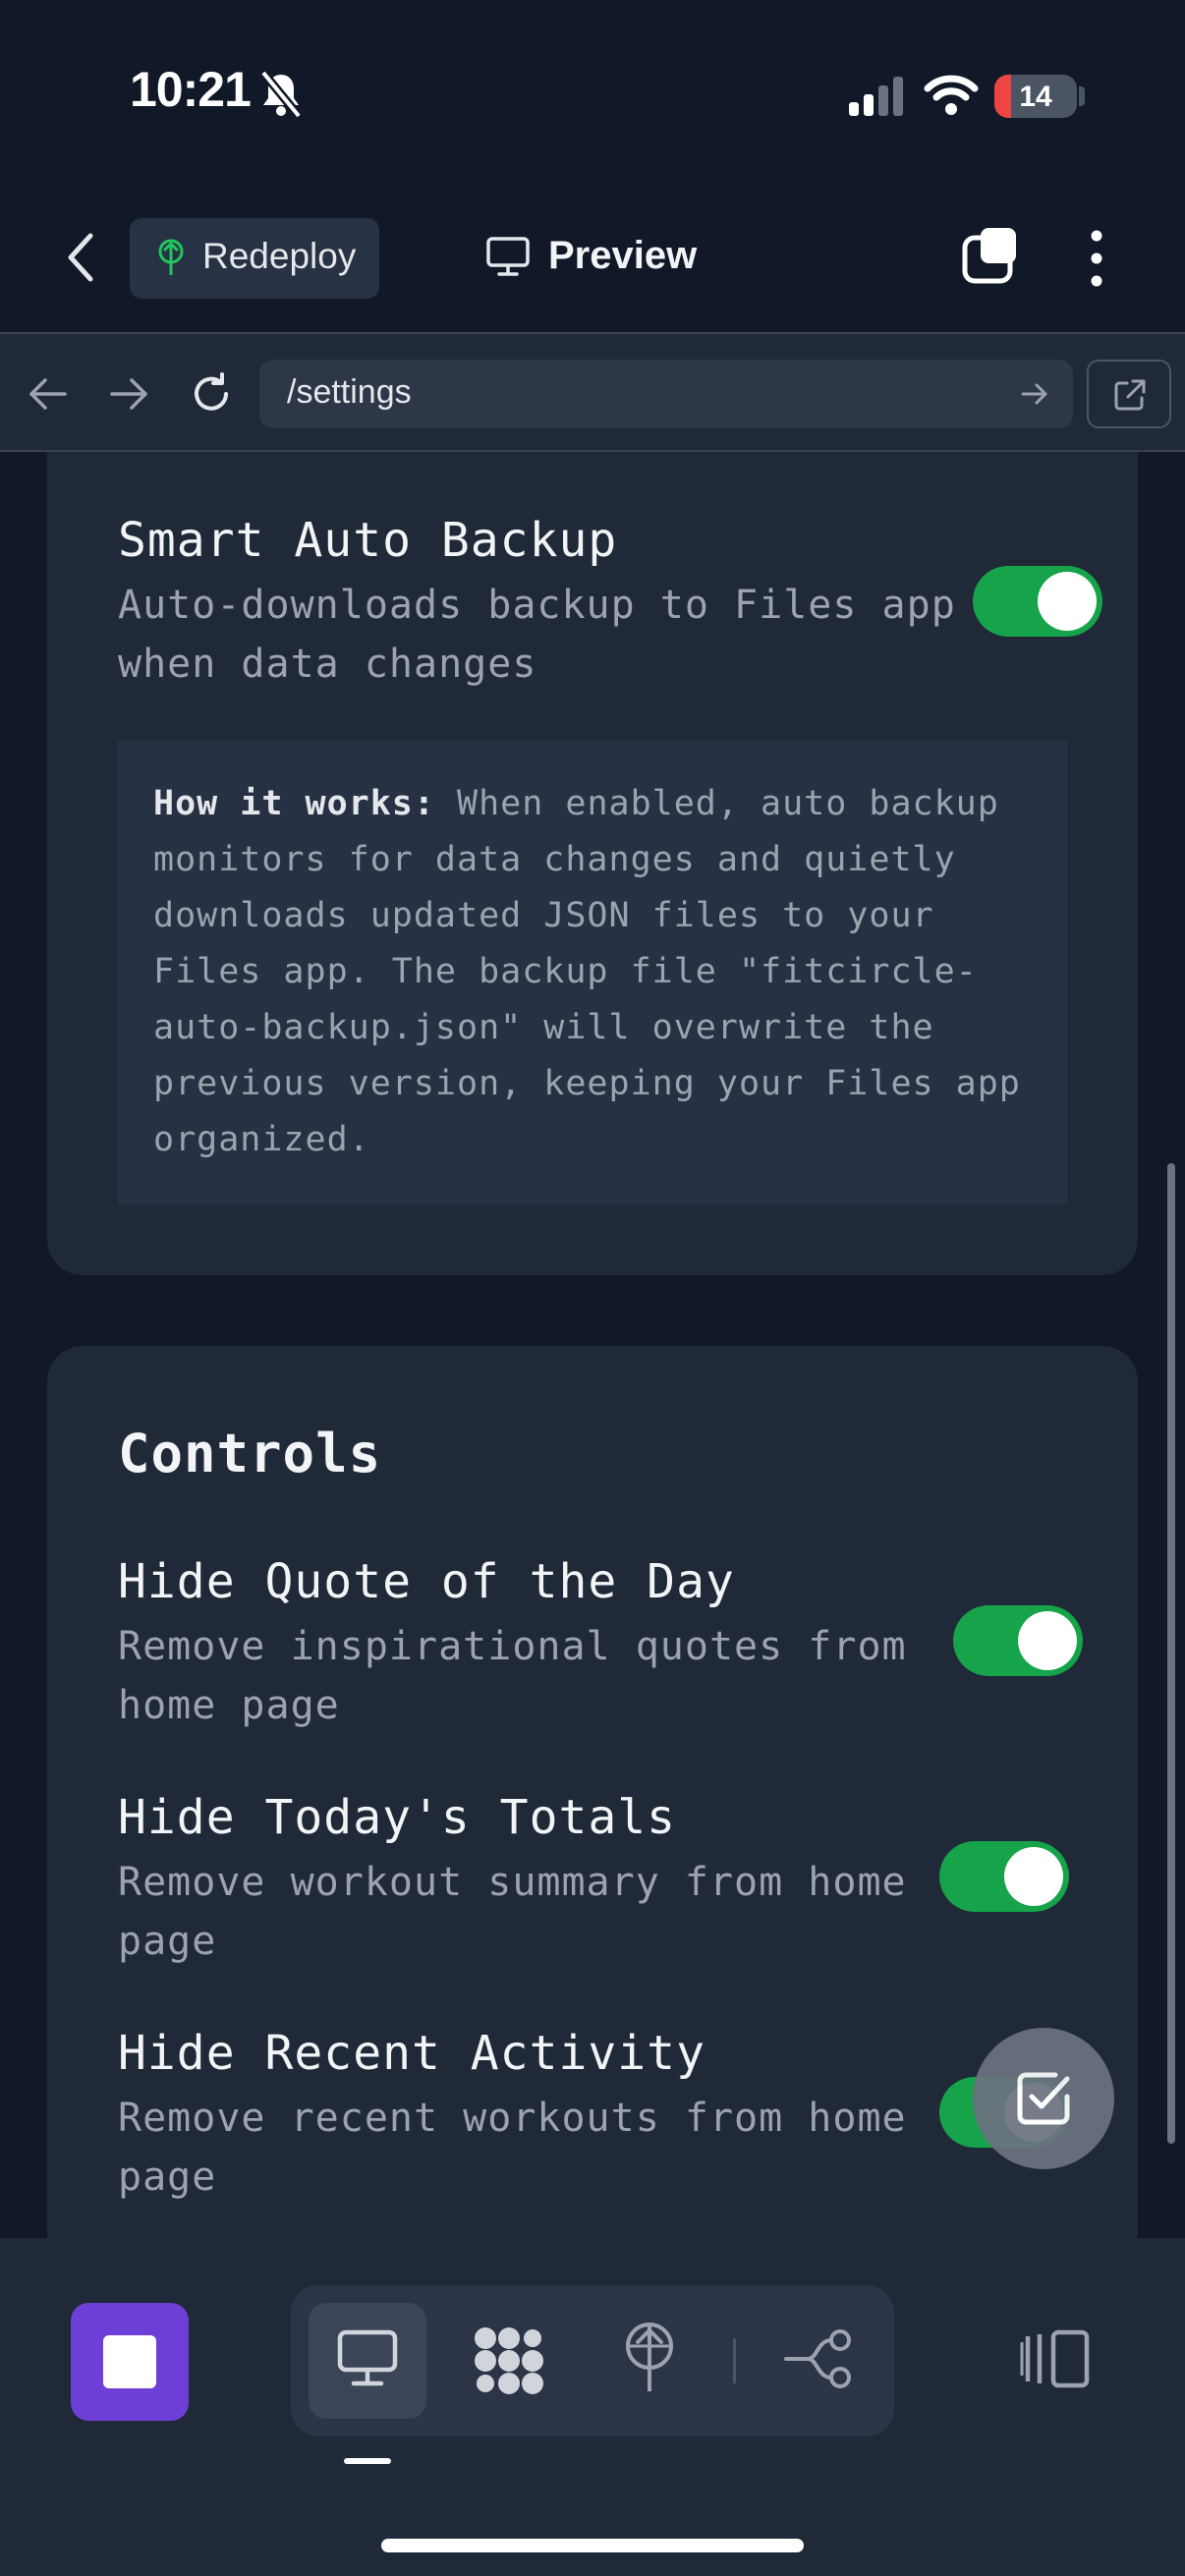  Describe the element at coordinates (350, 392) in the screenshot. I see `url-text: /settings` at that location.